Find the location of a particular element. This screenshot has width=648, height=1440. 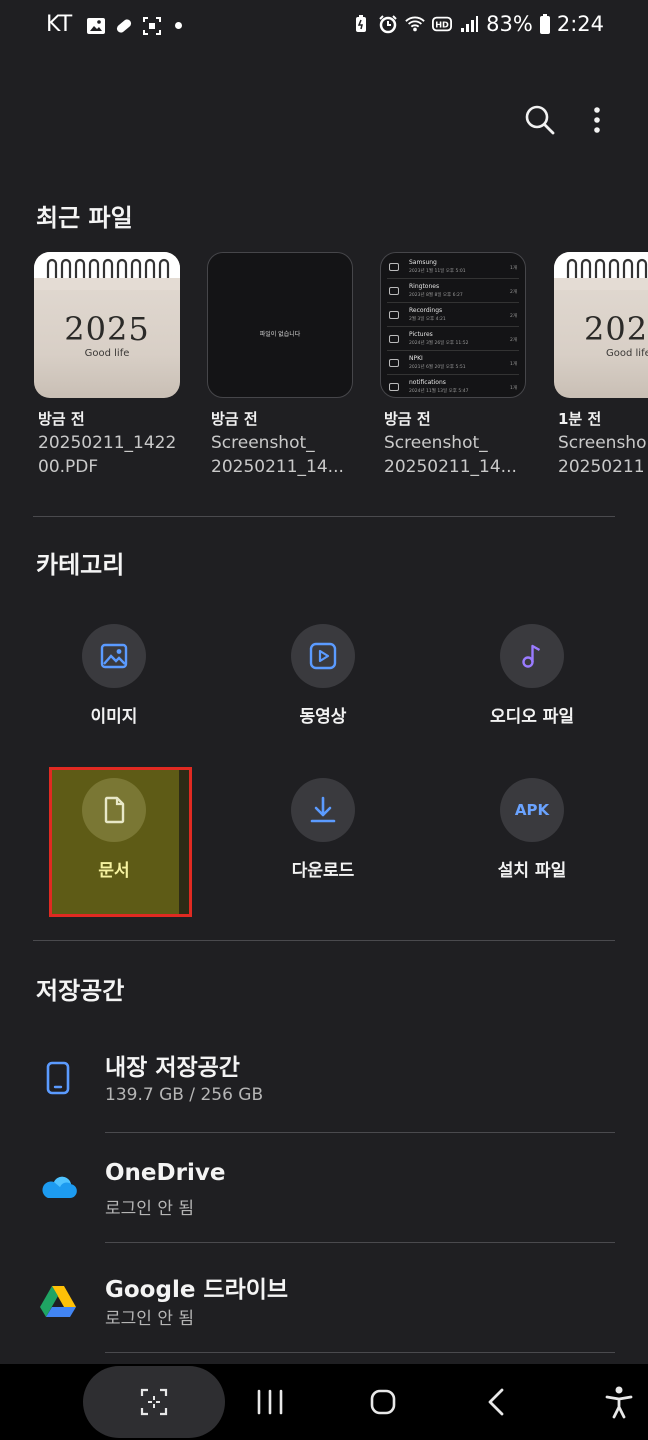

status-bar: KT HD 83% 2:24 is located at coordinates (324, 28).